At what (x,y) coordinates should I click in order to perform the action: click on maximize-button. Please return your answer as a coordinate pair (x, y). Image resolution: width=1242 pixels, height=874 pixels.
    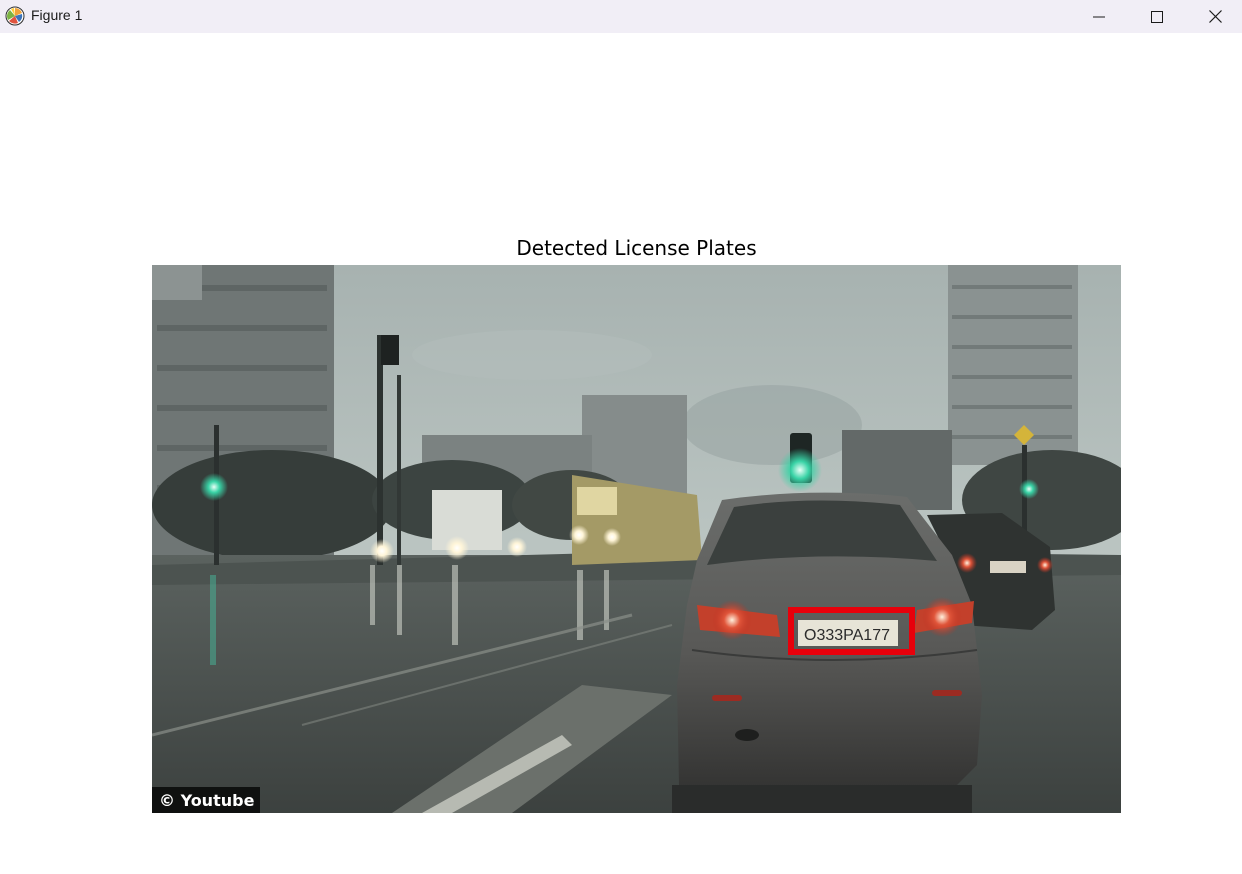
    Looking at the image, I should click on (1157, 16).